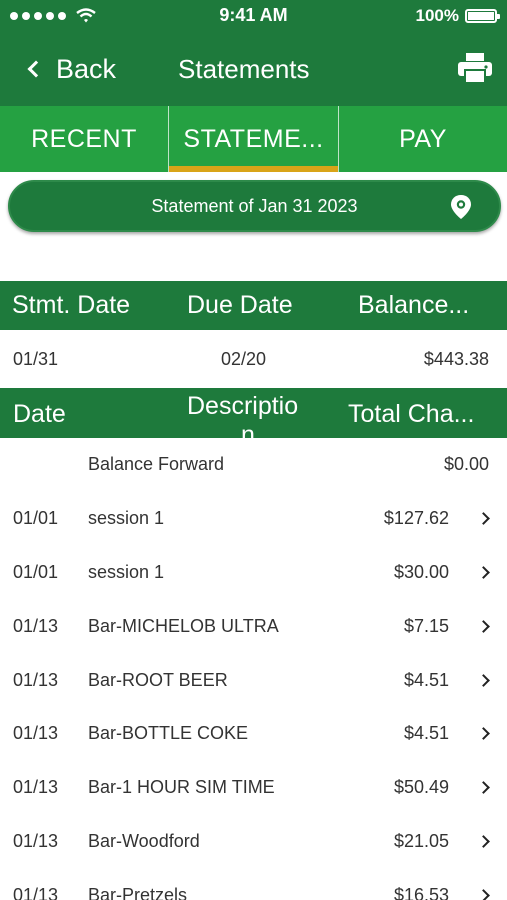 Image resolution: width=507 pixels, height=900 pixels. I want to click on printer-icon, so click(475, 68).